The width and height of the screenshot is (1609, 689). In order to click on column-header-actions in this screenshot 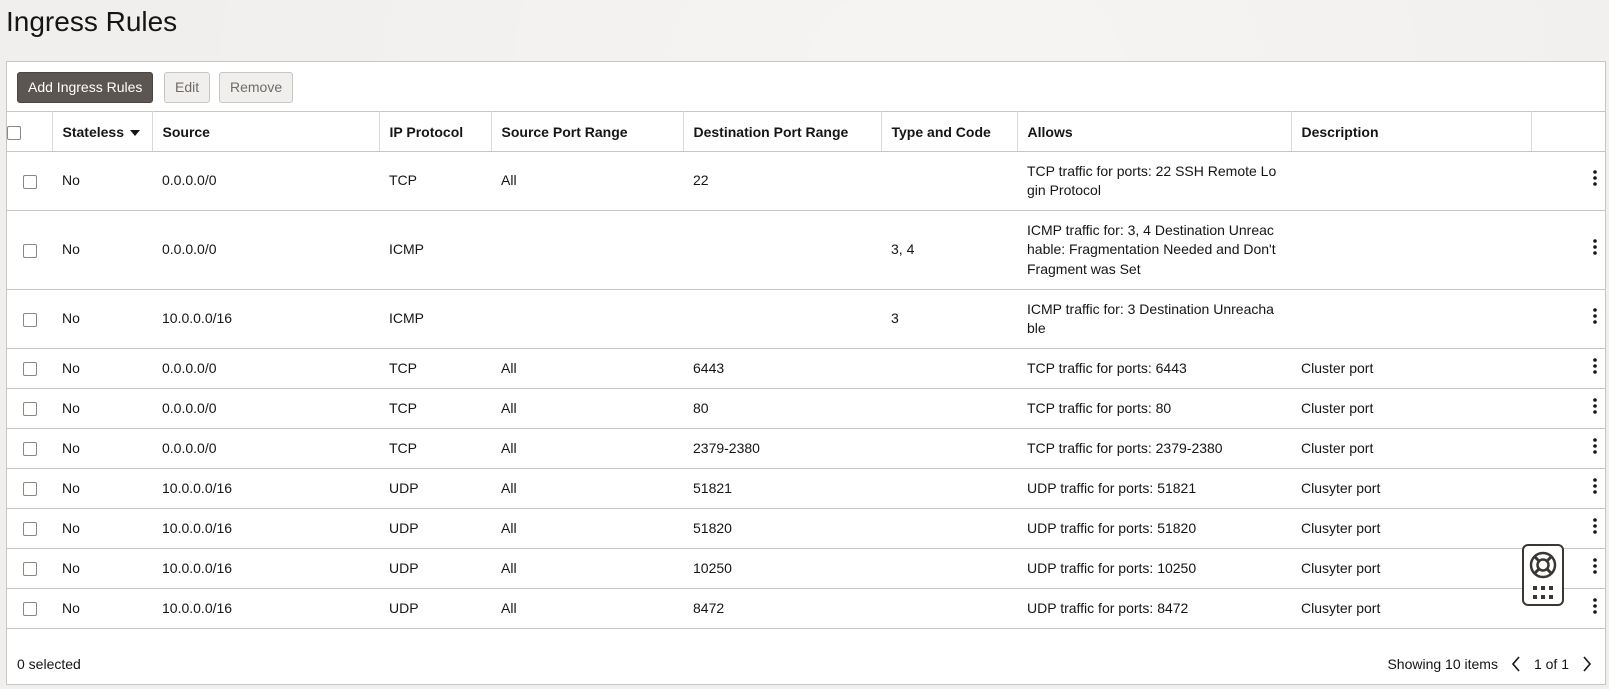, I will do `click(1568, 131)`.